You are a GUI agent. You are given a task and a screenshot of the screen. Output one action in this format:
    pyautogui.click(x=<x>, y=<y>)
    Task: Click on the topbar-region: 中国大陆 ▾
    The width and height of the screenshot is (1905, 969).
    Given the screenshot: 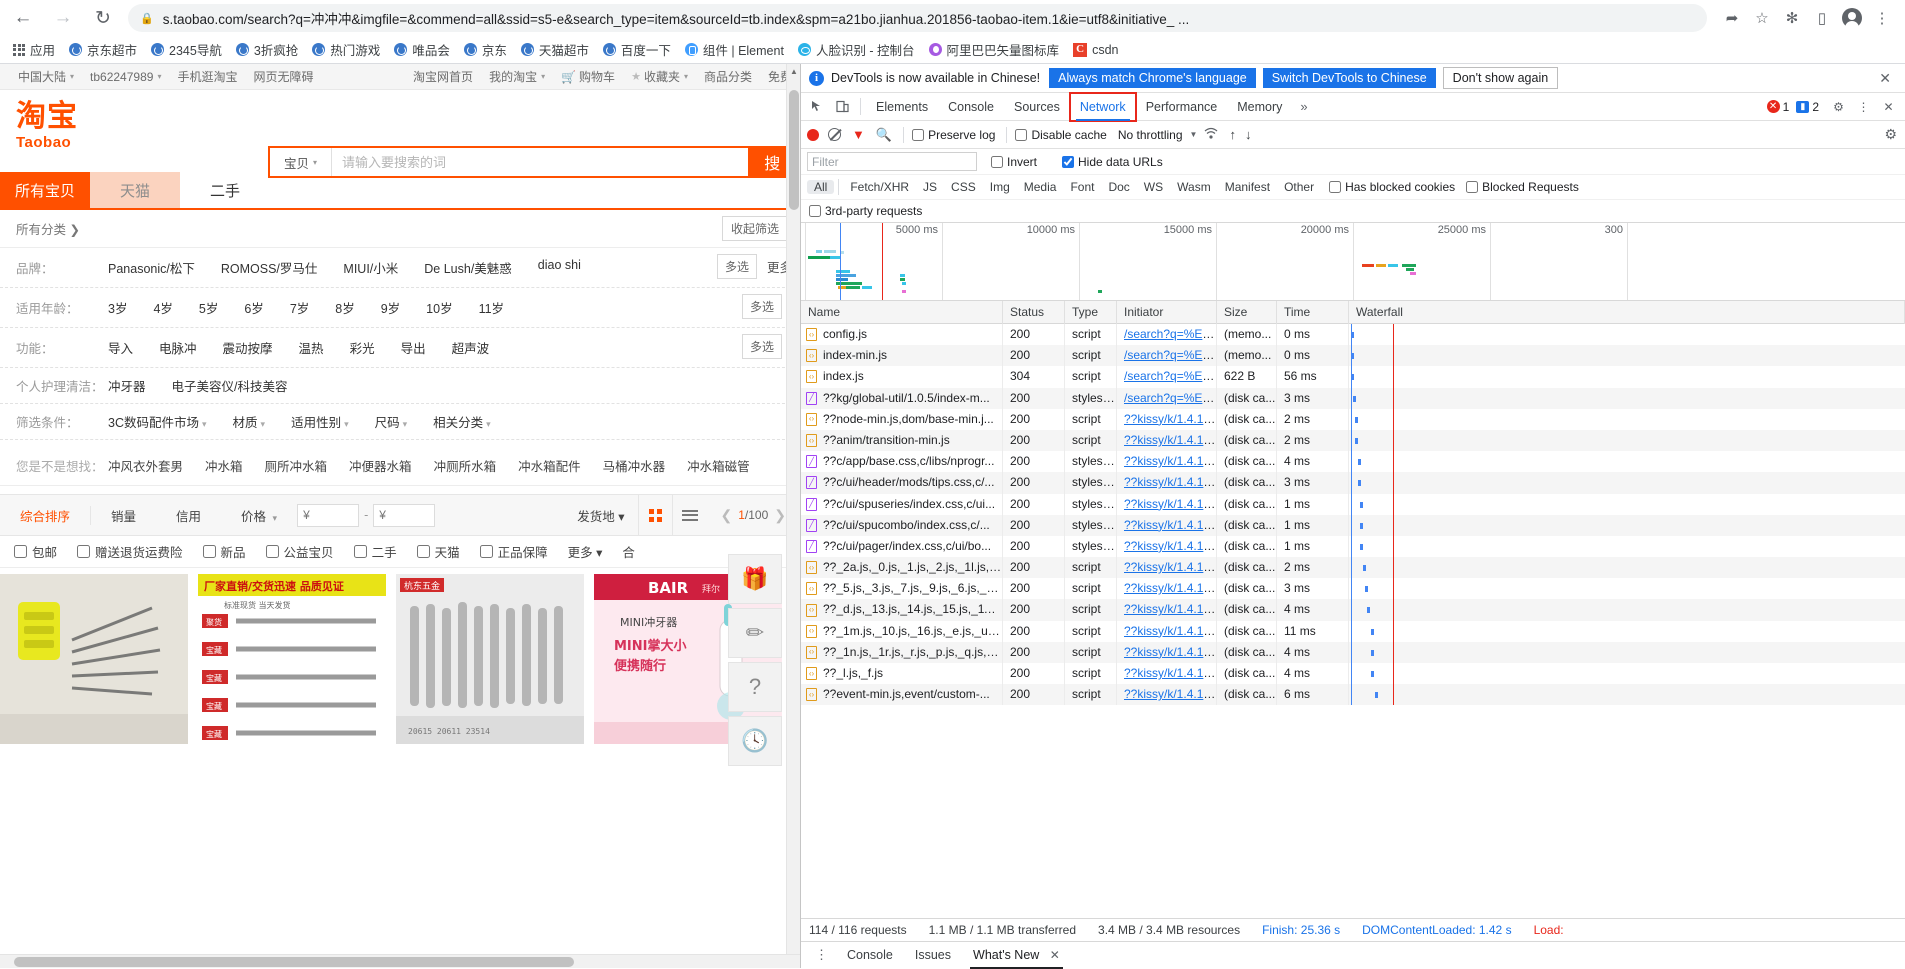 What is the action you would take?
    pyautogui.click(x=46, y=76)
    